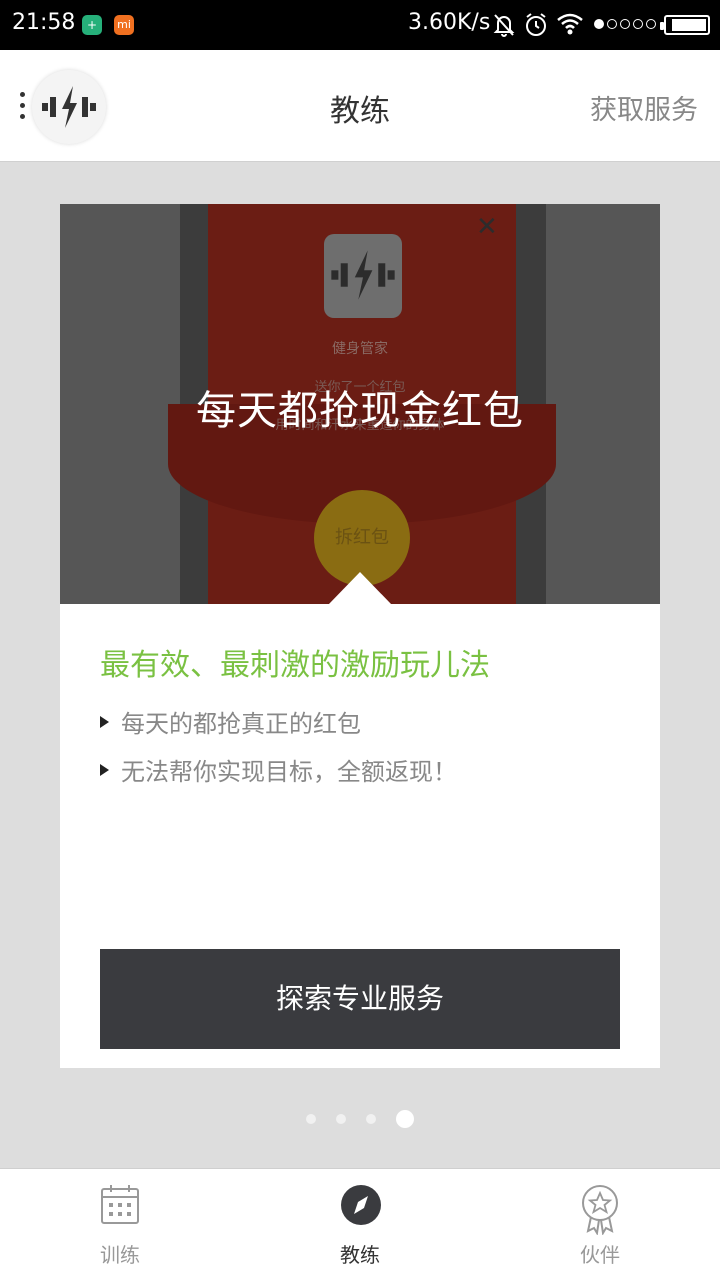 The width and height of the screenshot is (720, 1280). Describe the element at coordinates (600, 1210) in the screenshot. I see `badge-star-icon` at that location.